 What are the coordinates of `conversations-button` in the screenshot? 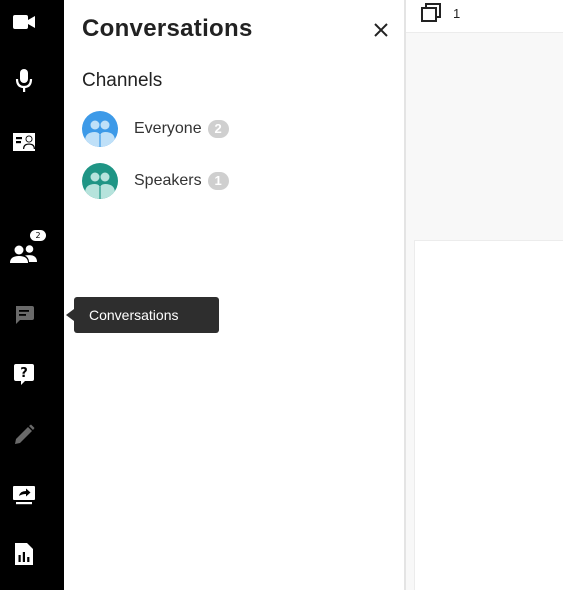 It's located at (24, 315).